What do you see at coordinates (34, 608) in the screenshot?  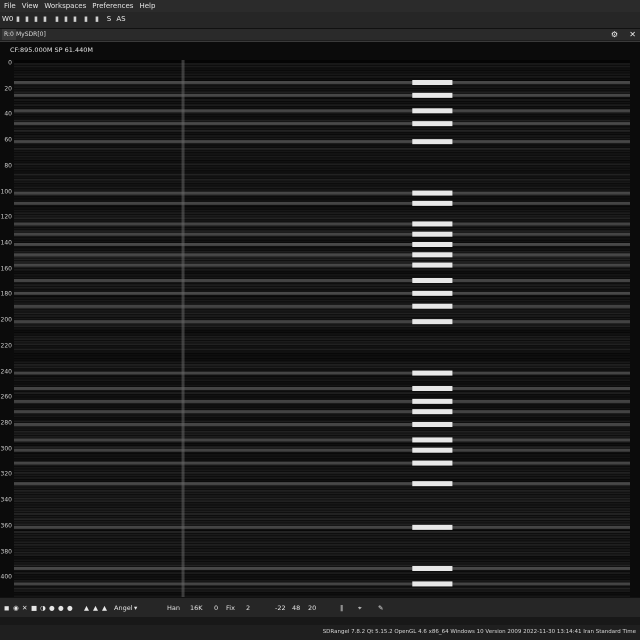 I see `color-icon: ■` at bounding box center [34, 608].